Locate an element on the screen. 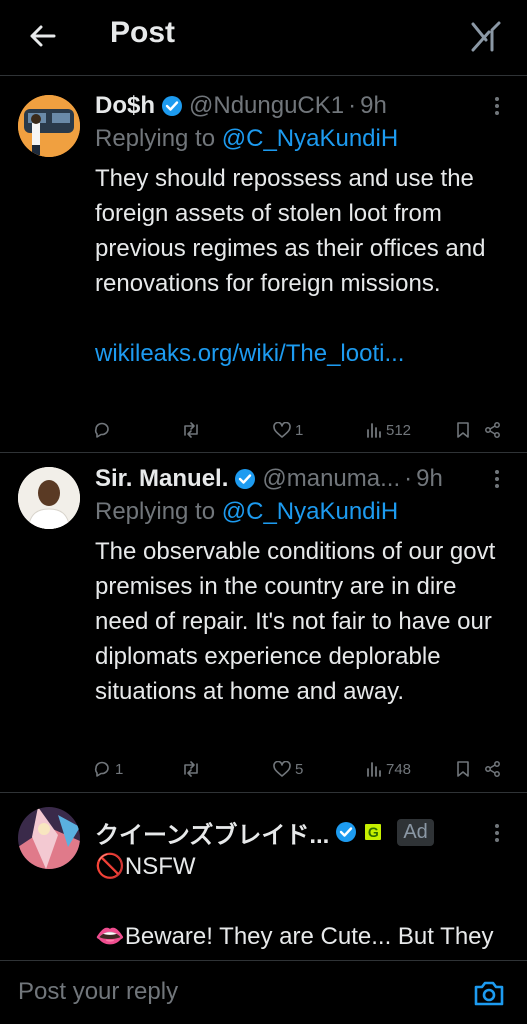  page-title: Post is located at coordinates (143, 32).